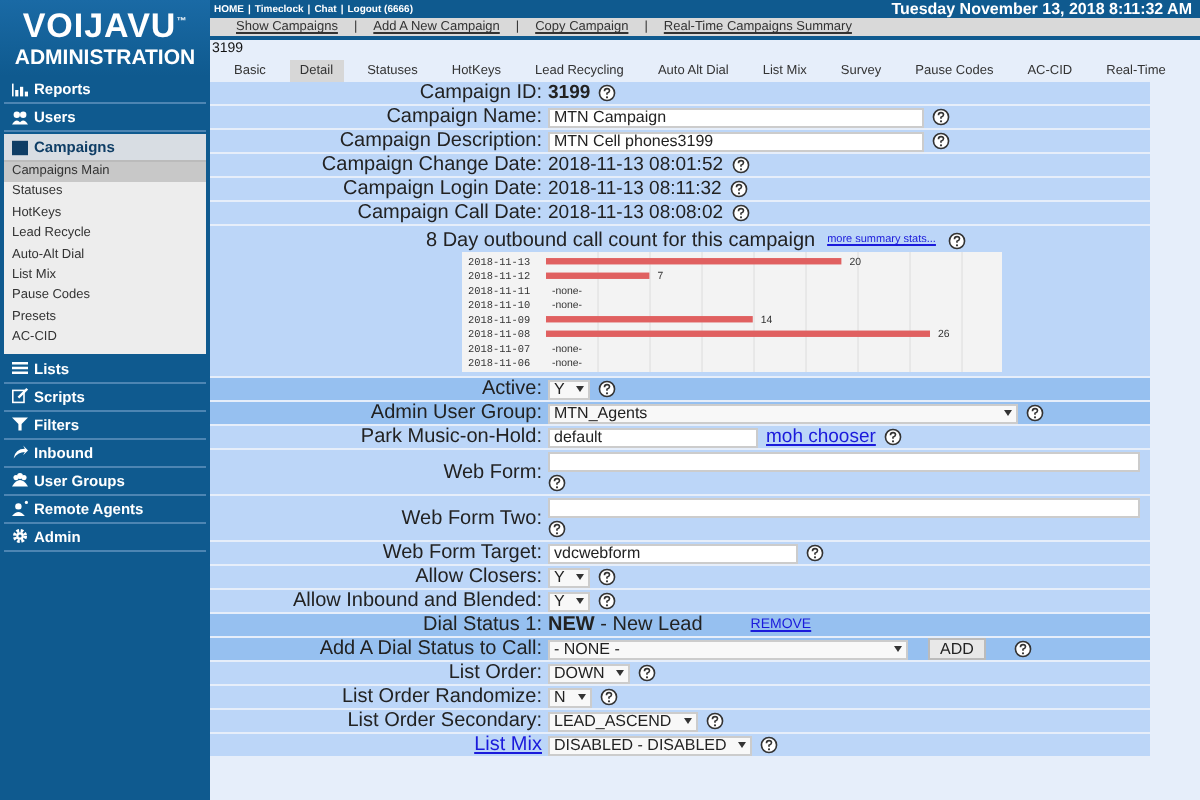  Describe the element at coordinates (456, 413) in the screenshot. I see `field-label: Admin User Group:` at that location.